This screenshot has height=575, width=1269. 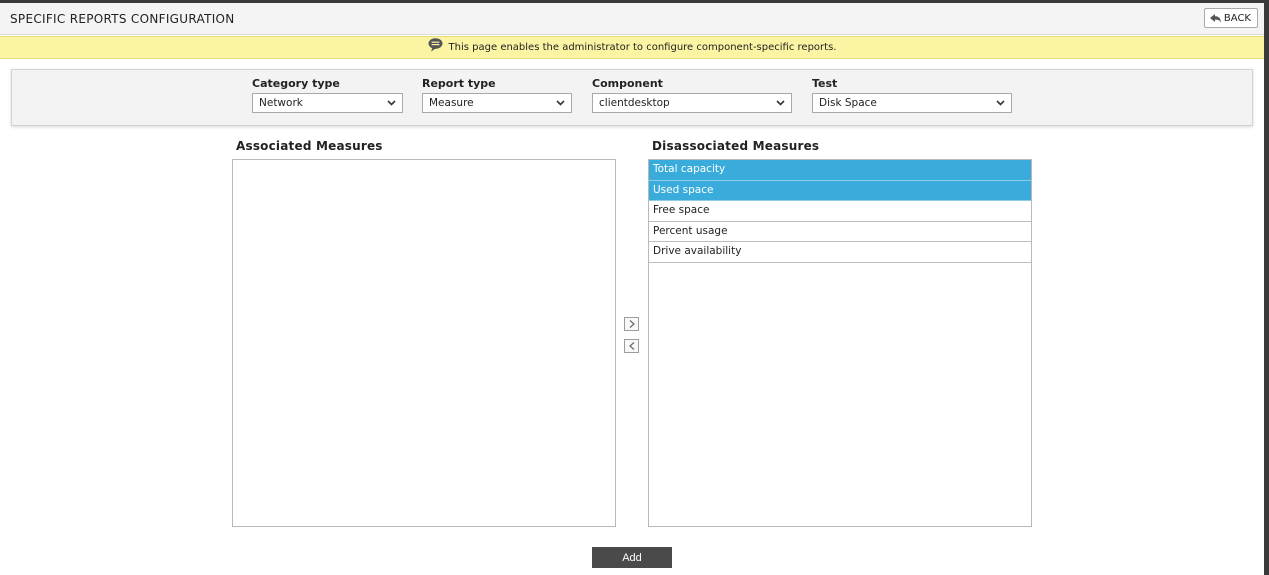 What do you see at coordinates (435, 44) in the screenshot?
I see `speech-bubble-icon` at bounding box center [435, 44].